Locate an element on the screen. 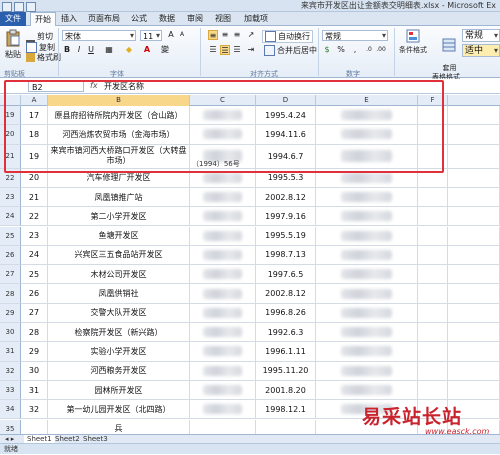 Image resolution: width=500 pixels, height=455 pixels. indent-icon: ⇥ is located at coordinates (251, 50).